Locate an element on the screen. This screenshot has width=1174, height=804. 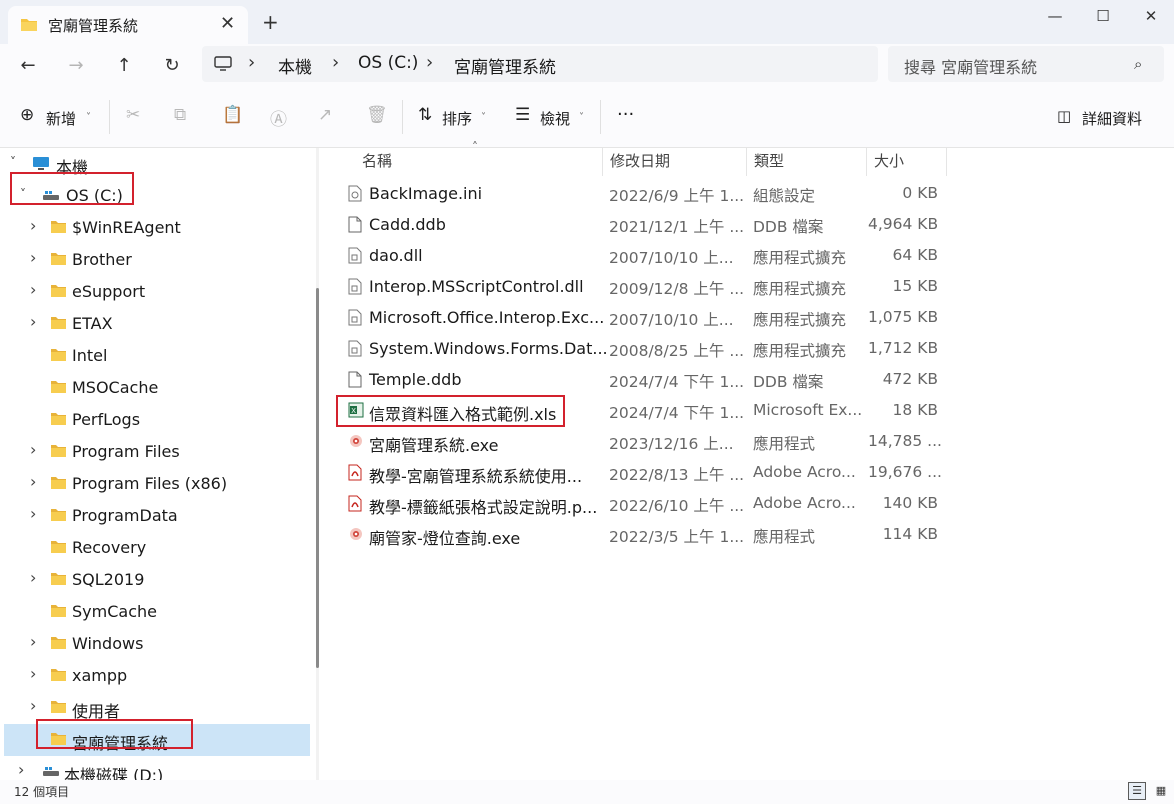
nav-item: Intel is located at coordinates (157, 356).